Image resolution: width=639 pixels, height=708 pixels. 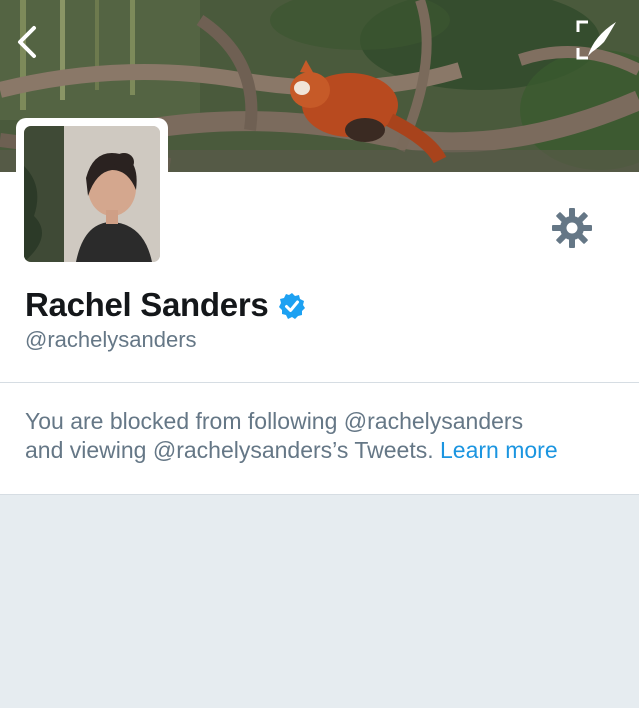 What do you see at coordinates (292, 306) in the screenshot?
I see `verified-badge-icon` at bounding box center [292, 306].